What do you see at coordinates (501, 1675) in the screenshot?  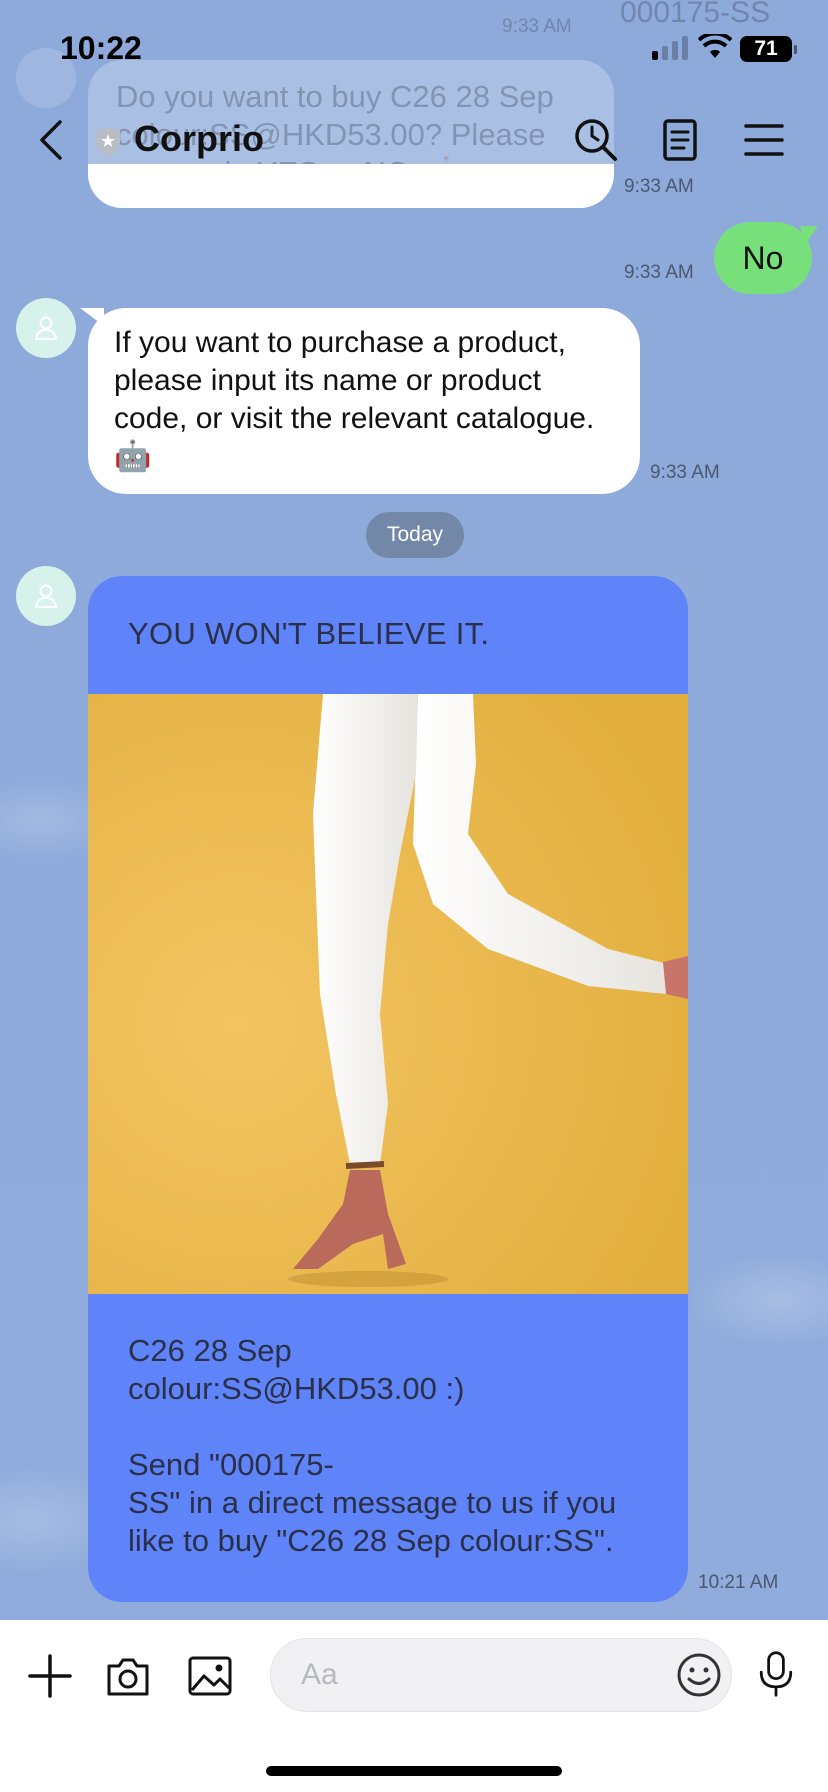 I see `message-input` at bounding box center [501, 1675].